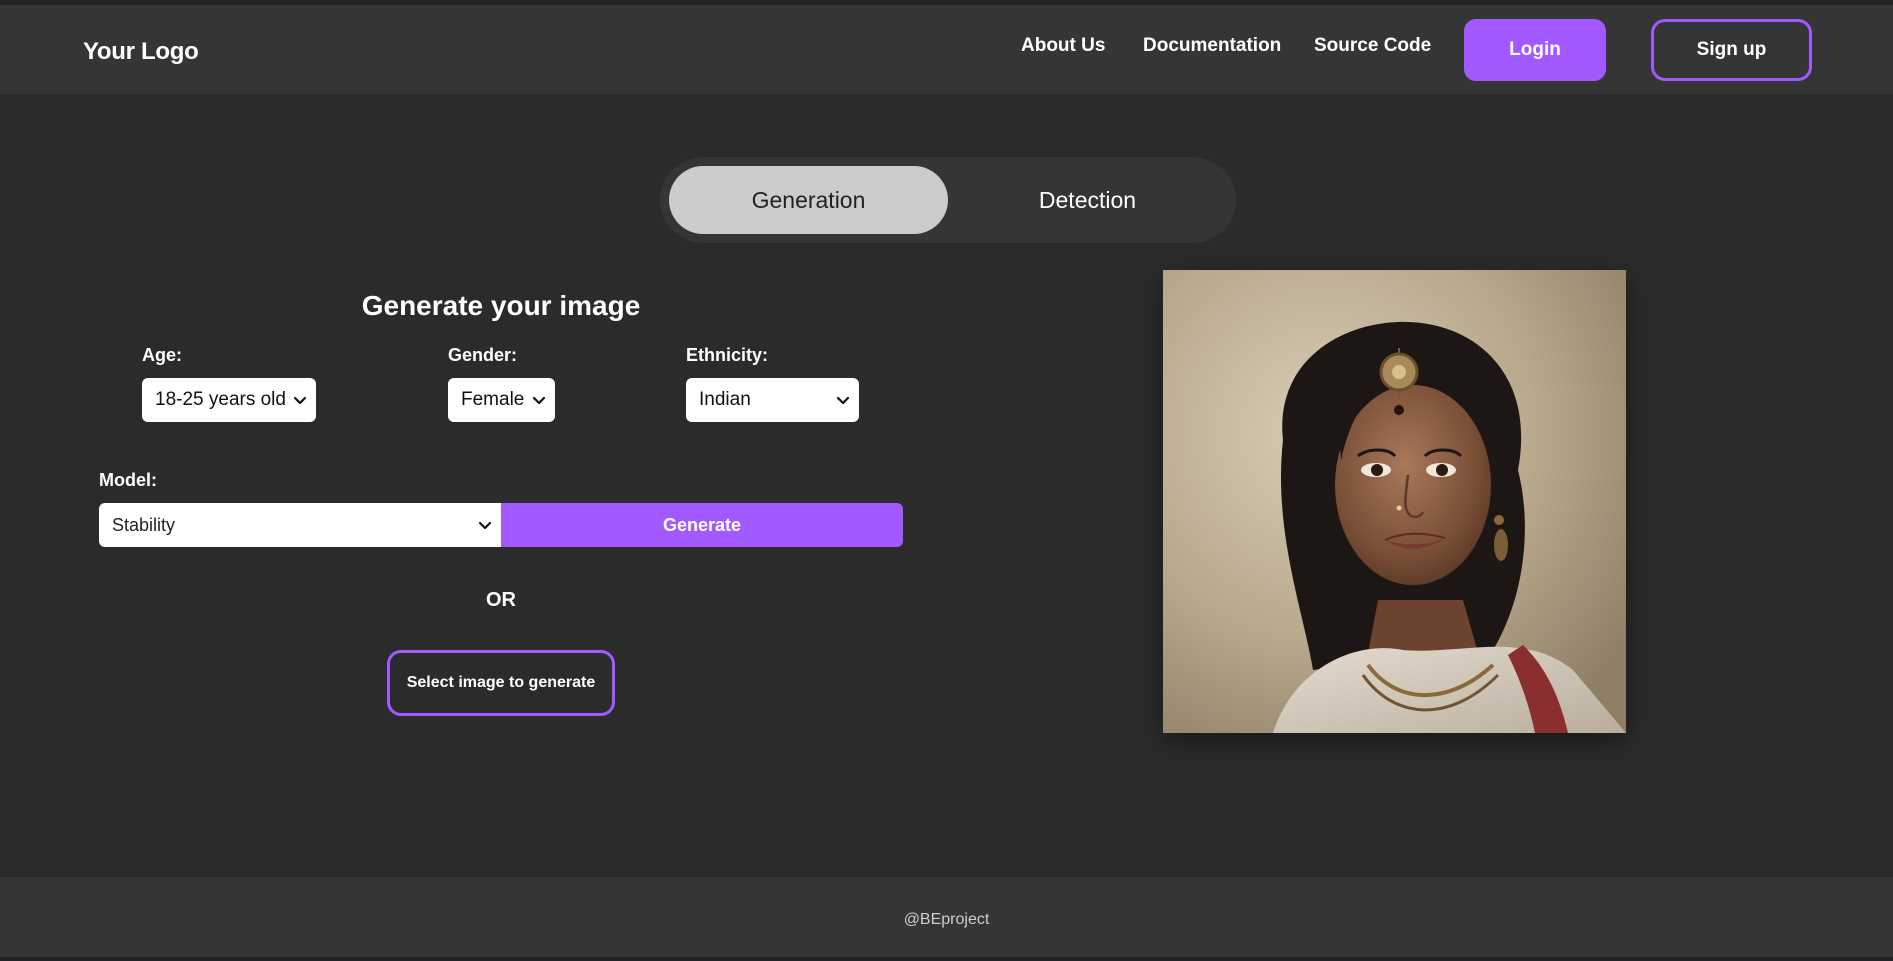 The height and width of the screenshot is (961, 1893). Describe the element at coordinates (501, 683) in the screenshot. I see `select-image-button: Select image to generate` at that location.